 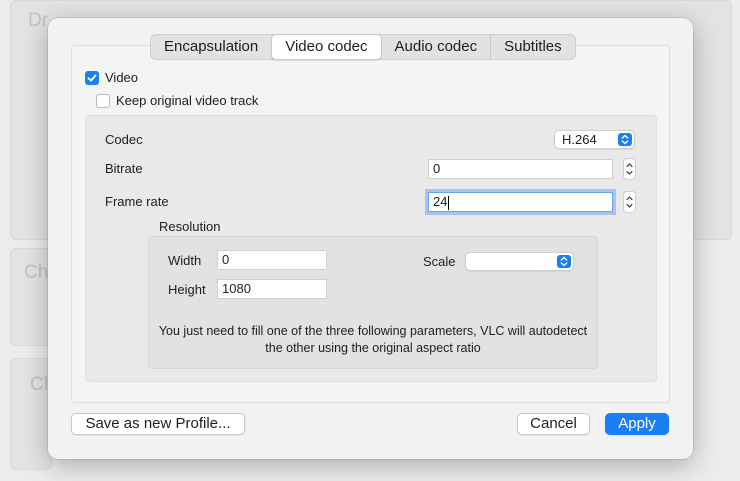 I want to click on checkmark-icon, so click(x=92, y=77).